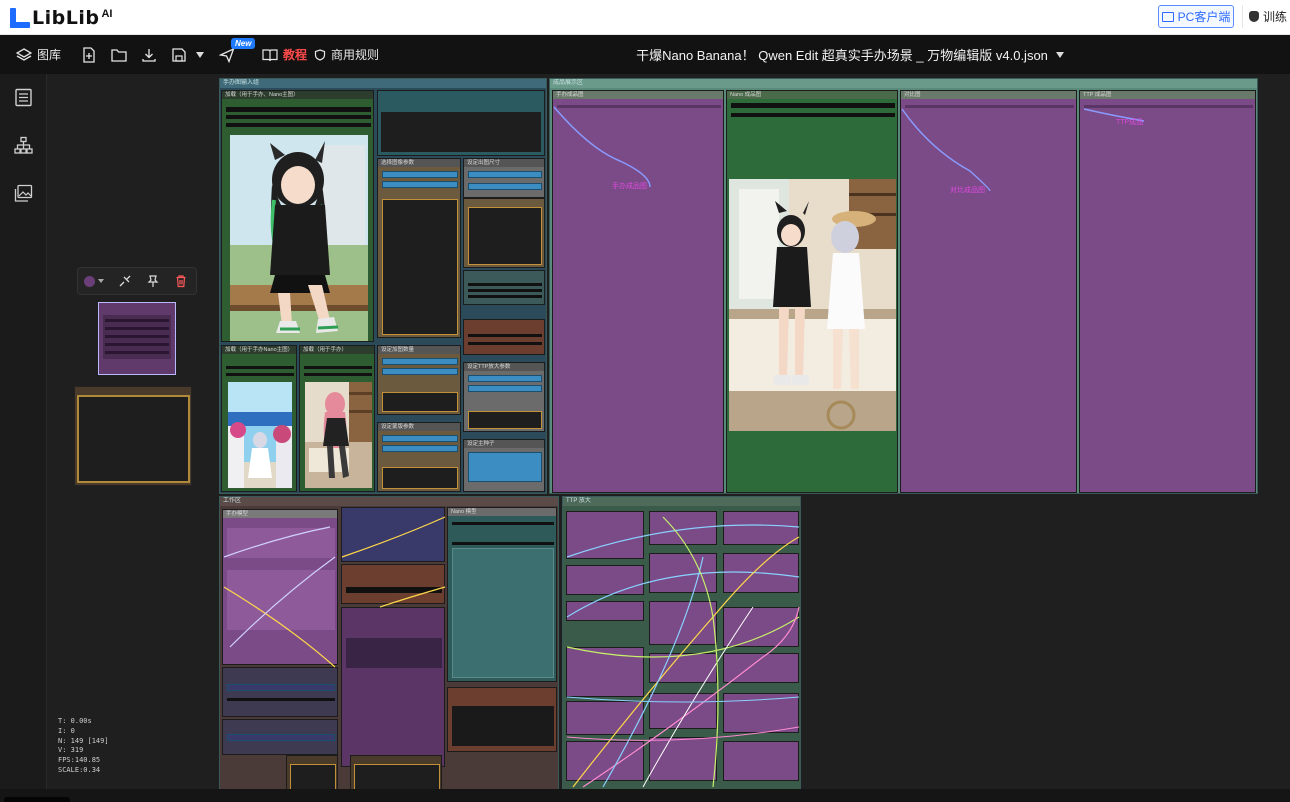 The width and height of the screenshot is (1290, 802). I want to click on new-workflow-button, so click(89, 54).